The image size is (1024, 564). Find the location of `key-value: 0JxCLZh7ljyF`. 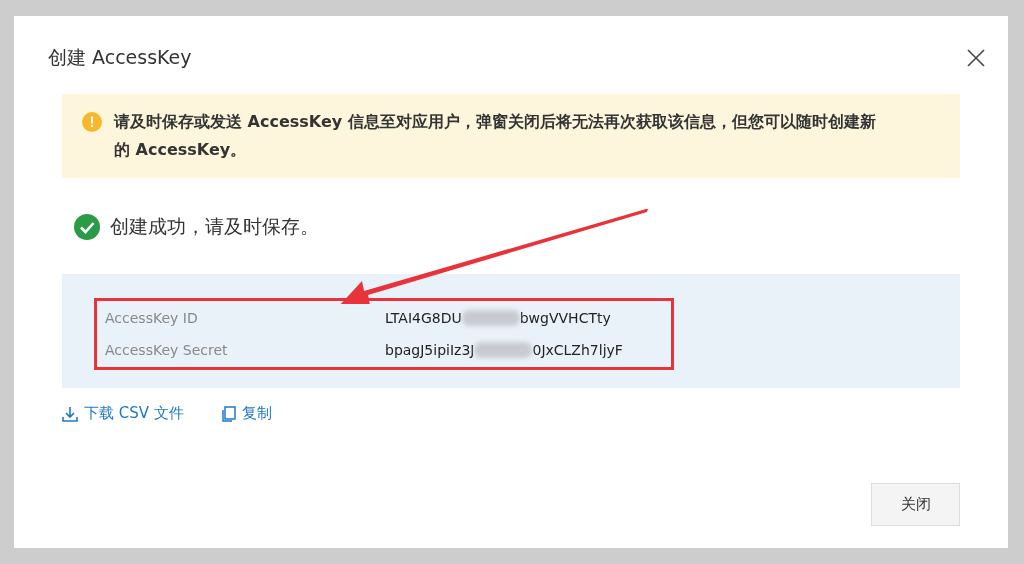

key-value: 0JxCLZh7ljyF is located at coordinates (577, 350).